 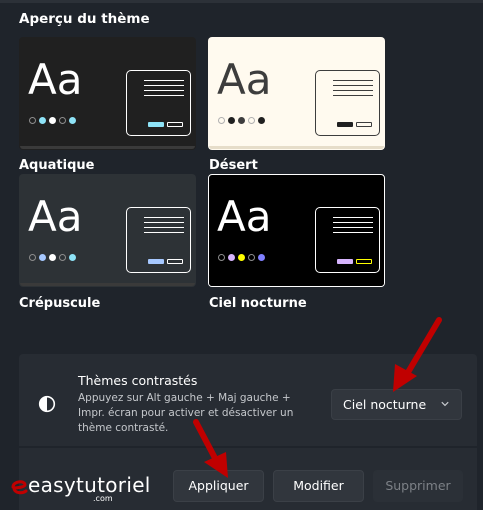 I want to click on delete-button: Supprimer, so click(x=418, y=486).